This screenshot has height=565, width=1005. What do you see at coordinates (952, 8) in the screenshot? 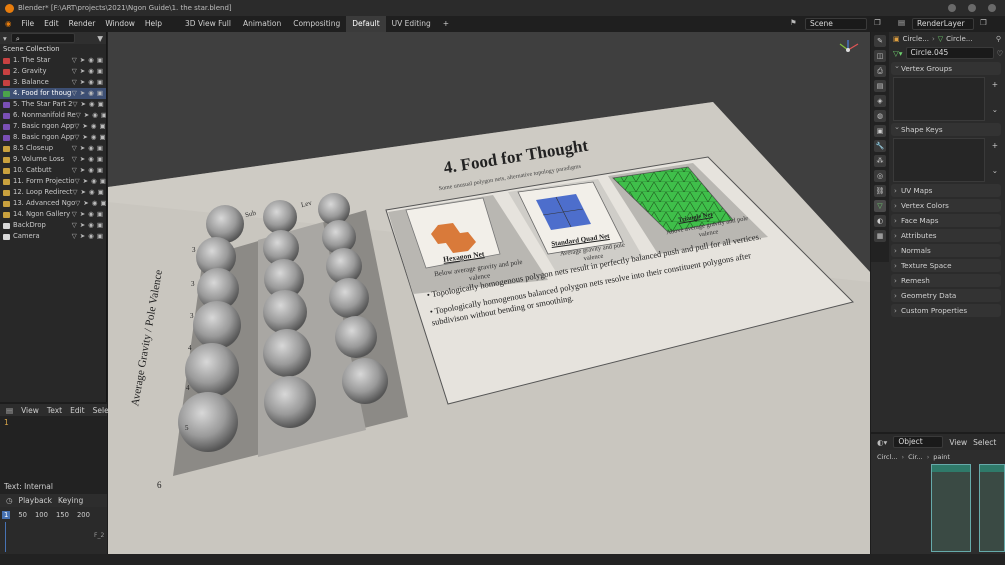
I see `minimize-icon` at bounding box center [952, 8].